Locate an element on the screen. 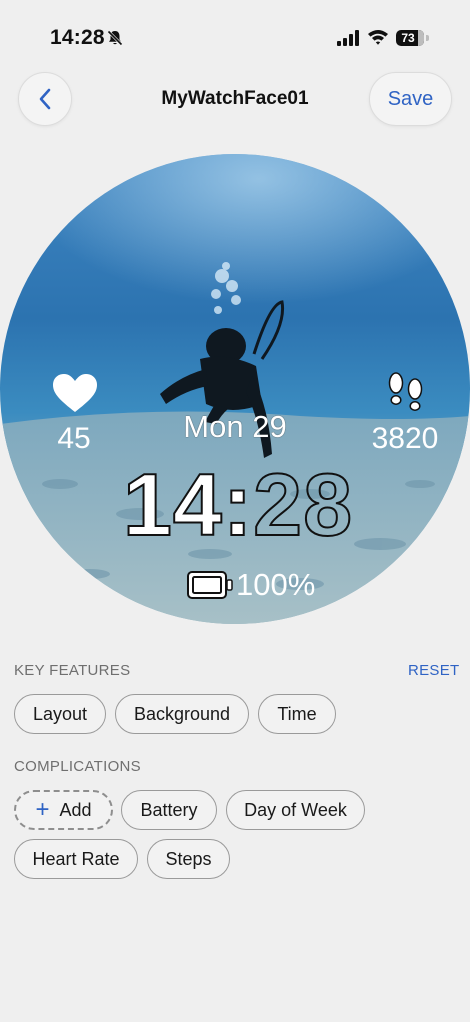 The height and width of the screenshot is (1022, 470). status-bar: 14:28 73 is located at coordinates (235, 30).